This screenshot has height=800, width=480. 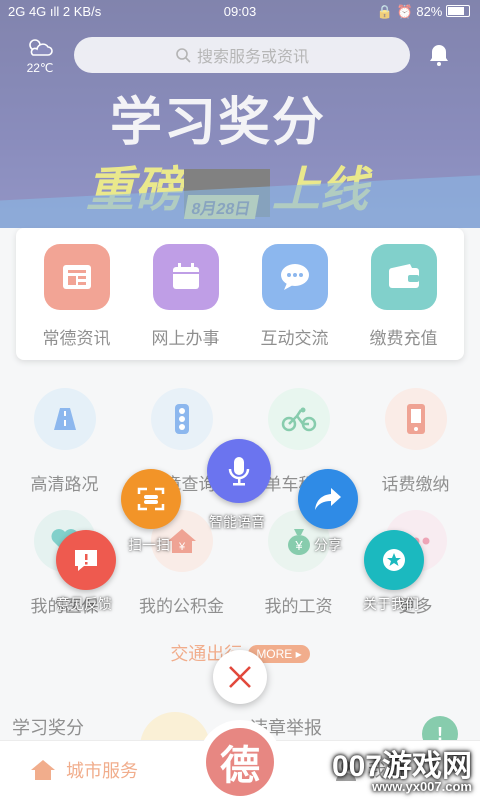 I want to click on microphone-icon, so click(x=239, y=471).